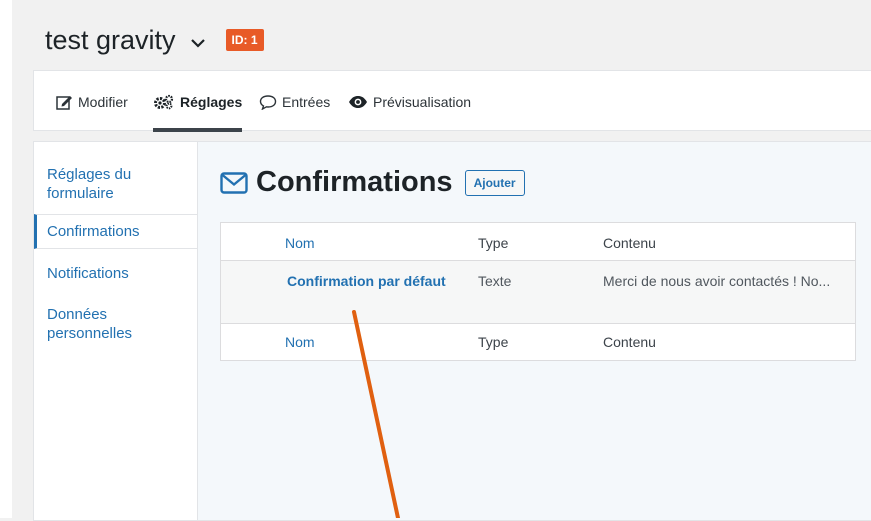 The width and height of the screenshot is (871, 521). Describe the element at coordinates (538, 341) in the screenshot. I see `table-footer: Nom Type Contenu` at that location.